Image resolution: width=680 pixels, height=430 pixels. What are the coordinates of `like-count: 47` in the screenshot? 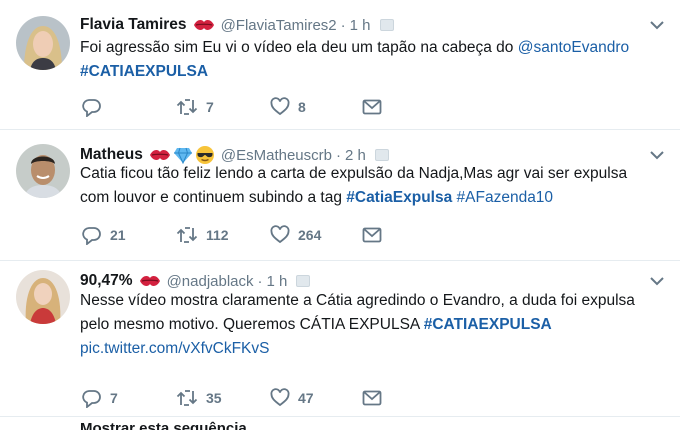 It's located at (306, 398).